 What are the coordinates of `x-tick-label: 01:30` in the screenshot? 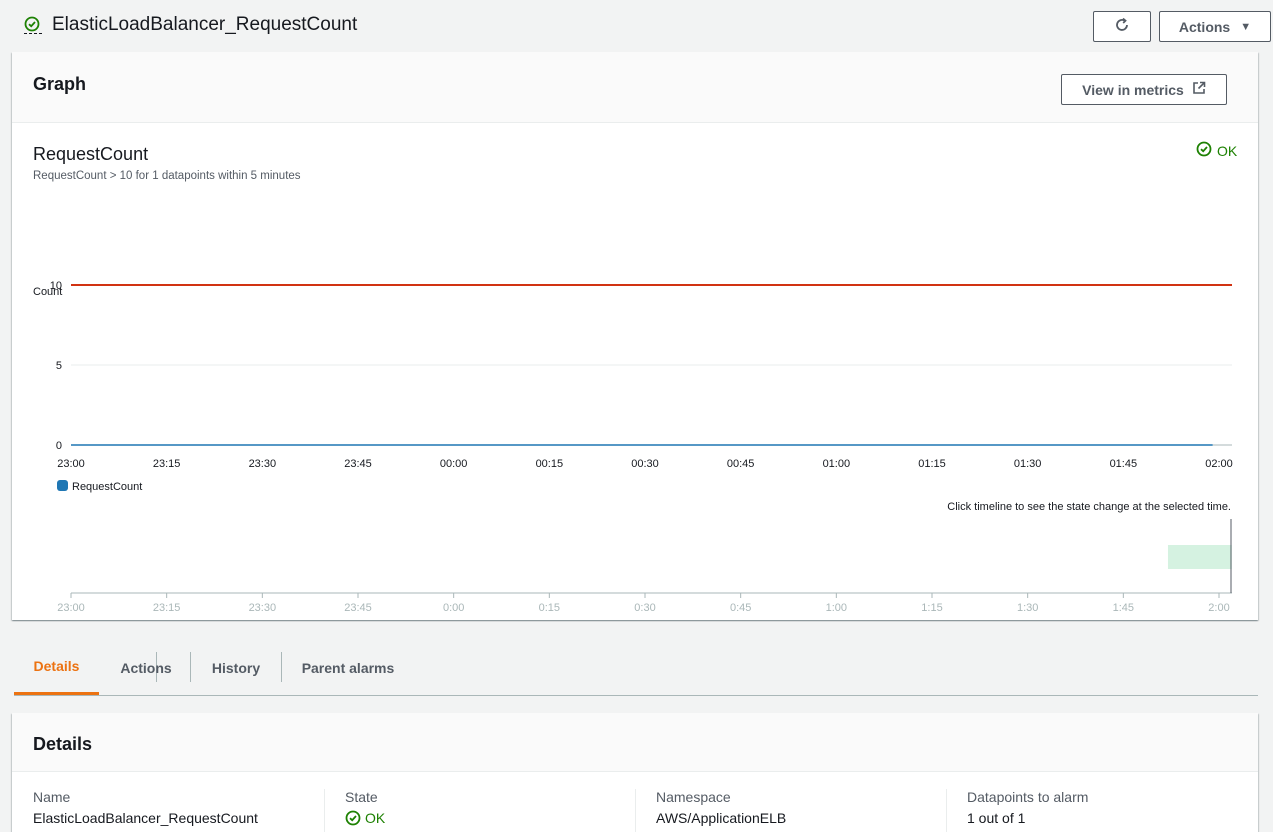 It's located at (1028, 464).